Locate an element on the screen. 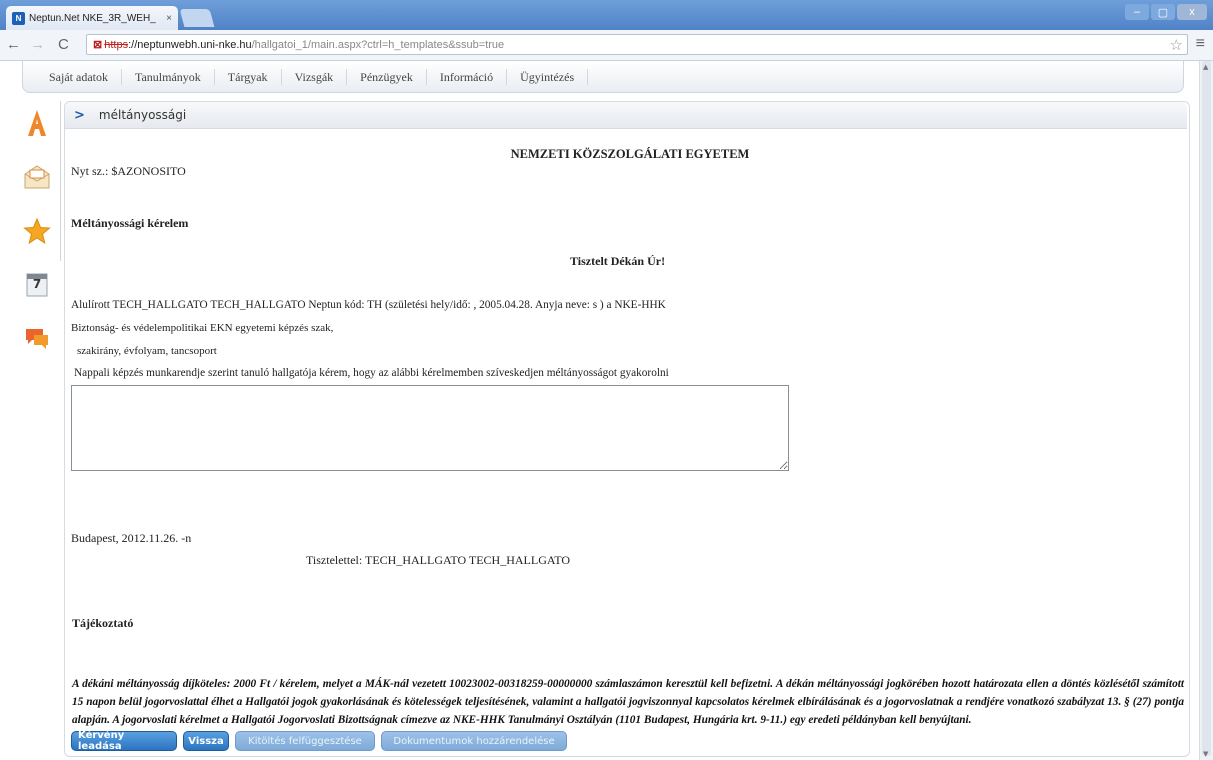  chevron-right-icon: > is located at coordinates (79, 115).